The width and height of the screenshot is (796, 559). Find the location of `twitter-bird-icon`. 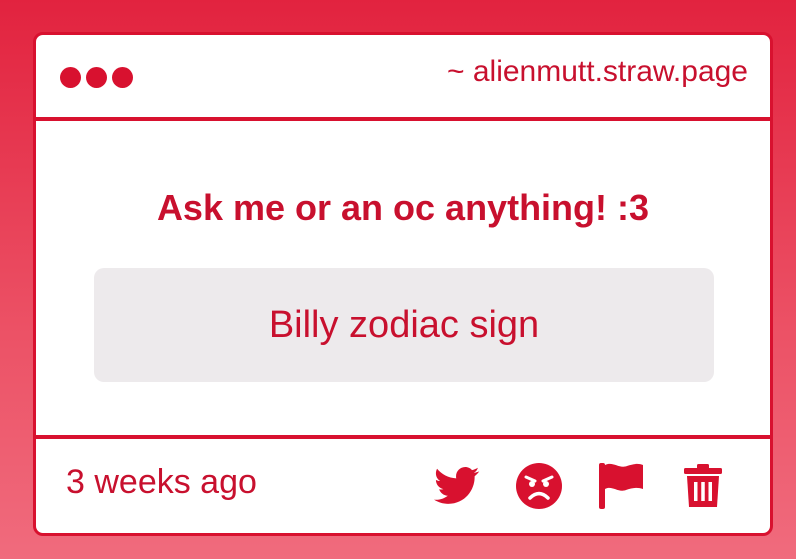

twitter-bird-icon is located at coordinates (457, 485).